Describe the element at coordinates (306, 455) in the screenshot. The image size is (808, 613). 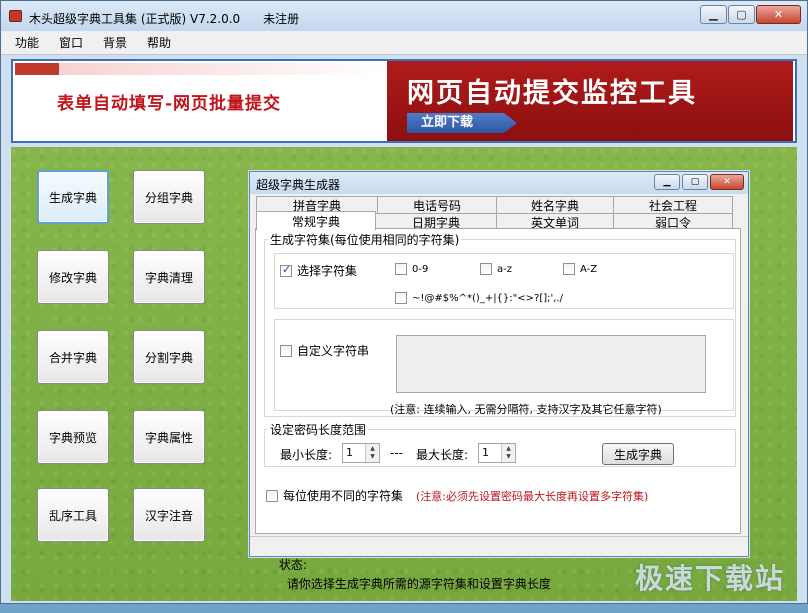
I see `min-length-label: 最小长度:` at that location.